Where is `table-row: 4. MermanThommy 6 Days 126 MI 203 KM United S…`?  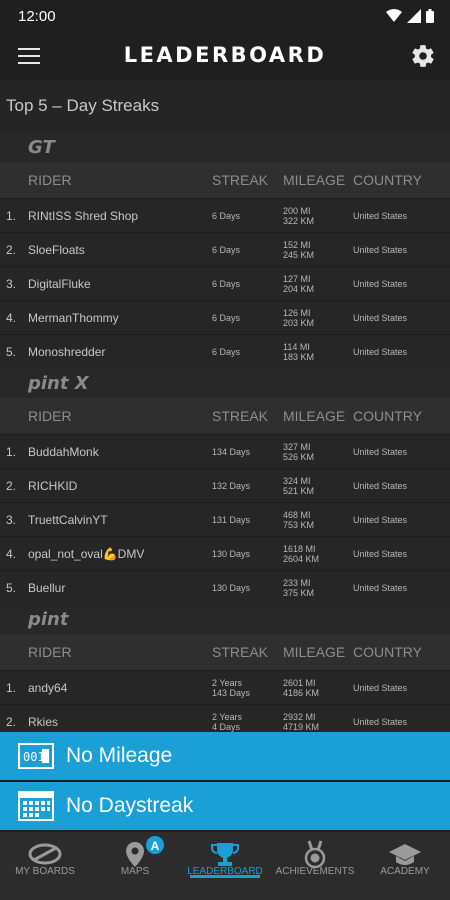 table-row: 4. MermanThommy 6 Days 126 MI 203 KM United S… is located at coordinates (225, 317).